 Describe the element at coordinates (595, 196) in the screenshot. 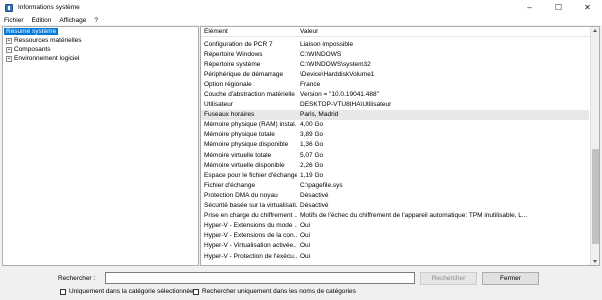

I see `scrollbar-thumb` at that location.